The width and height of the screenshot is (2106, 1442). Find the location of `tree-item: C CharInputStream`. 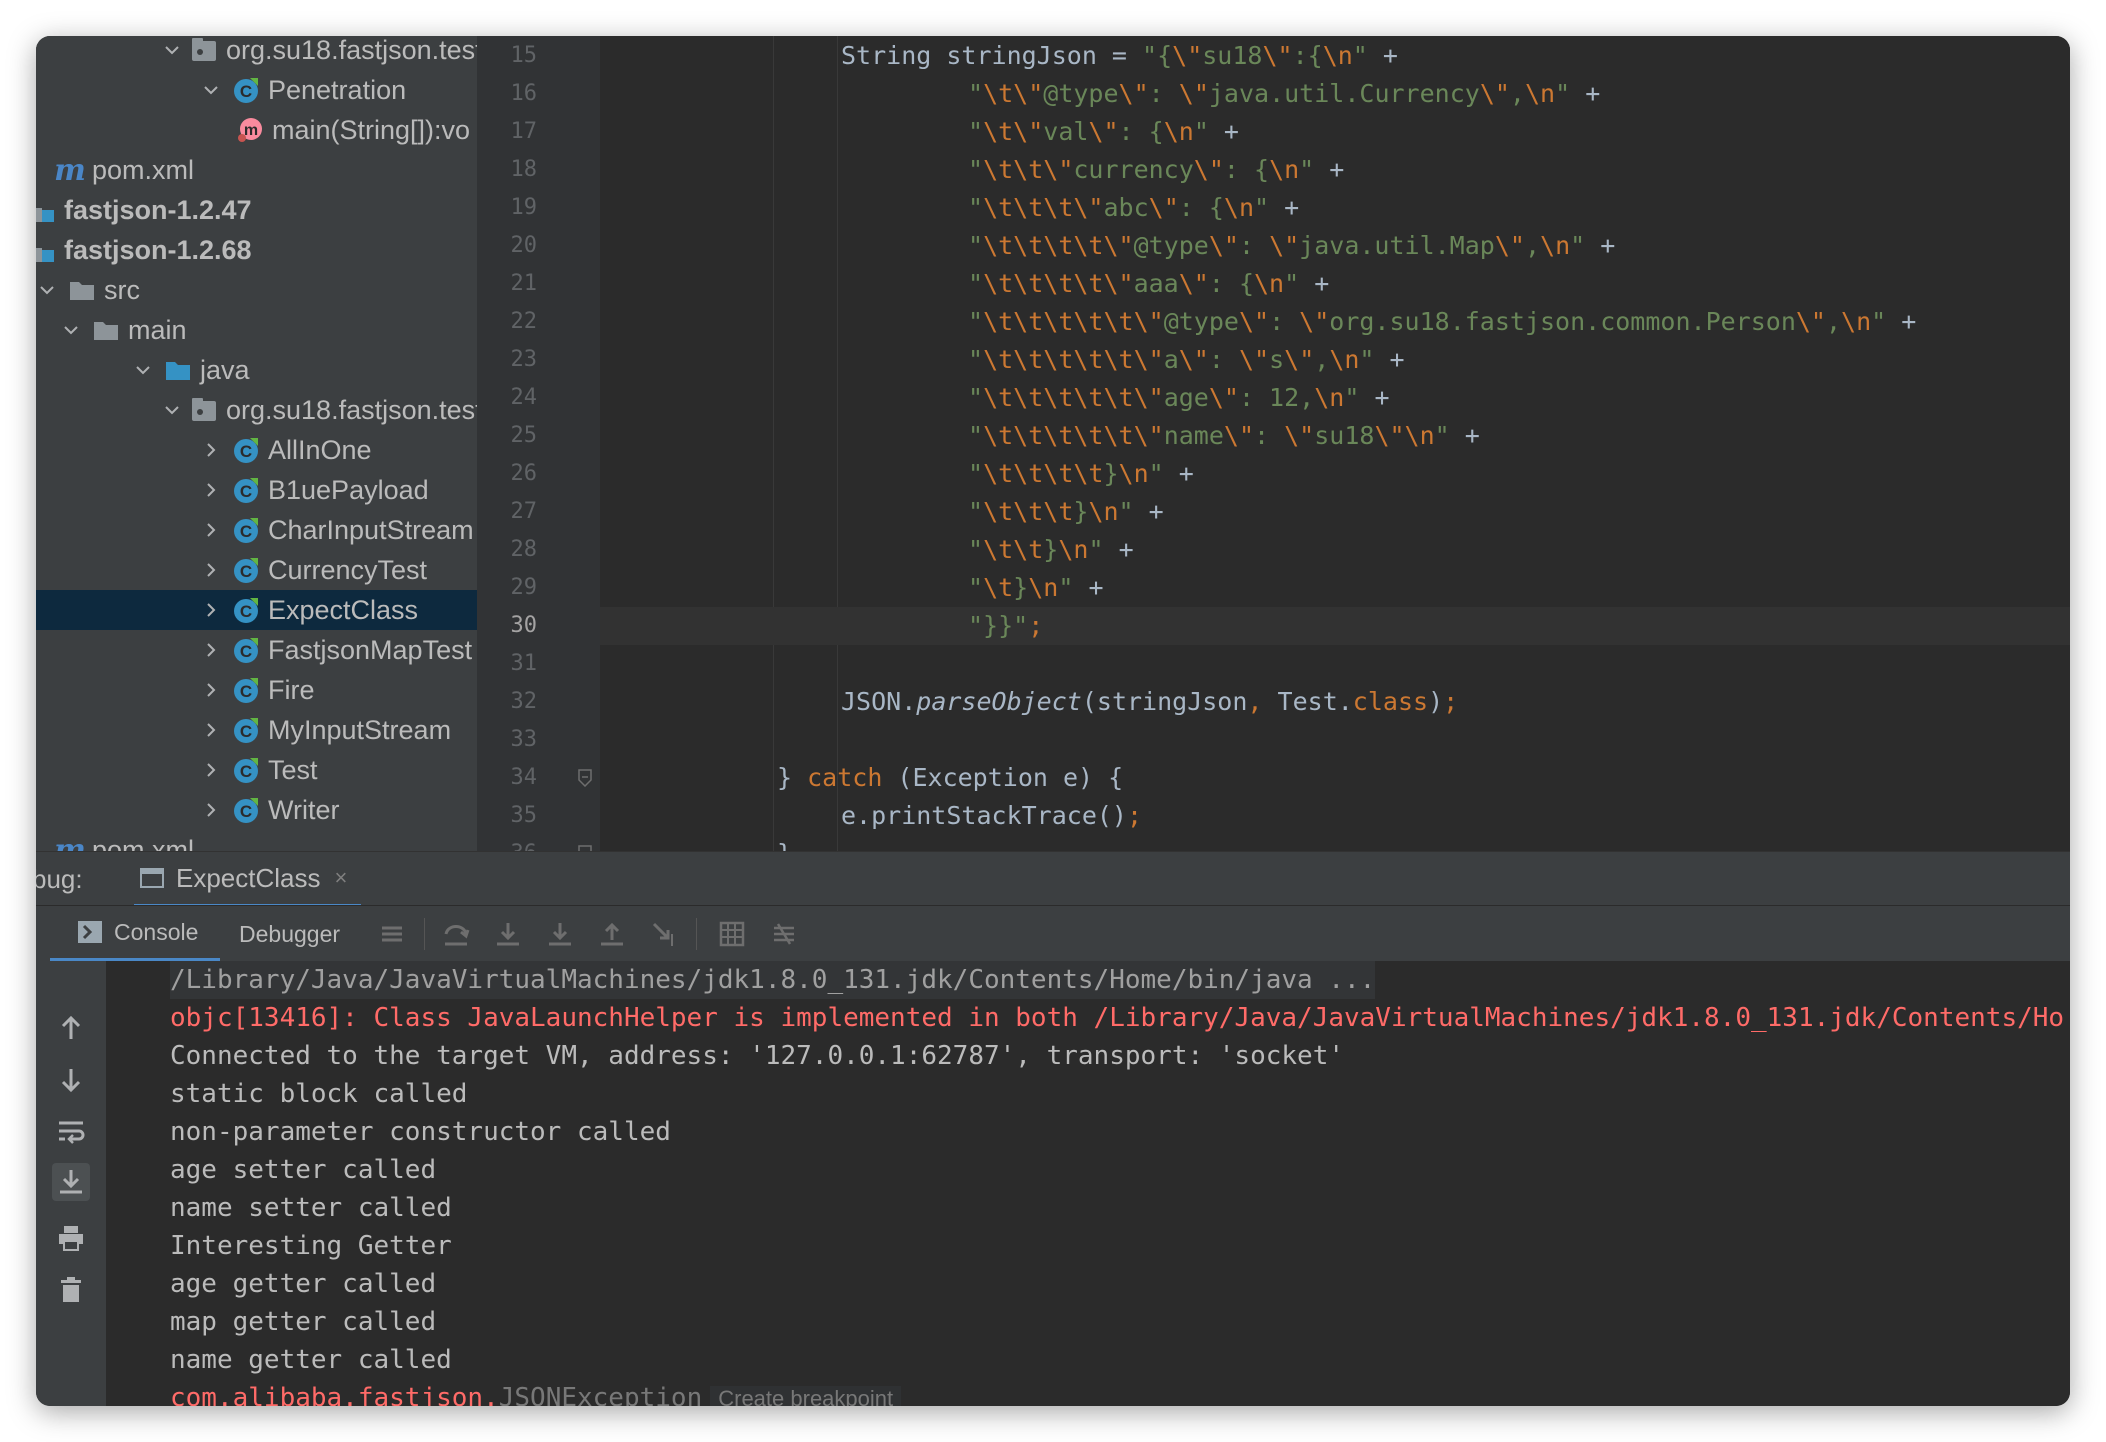

tree-item: C CharInputStream is located at coordinates (256, 530).